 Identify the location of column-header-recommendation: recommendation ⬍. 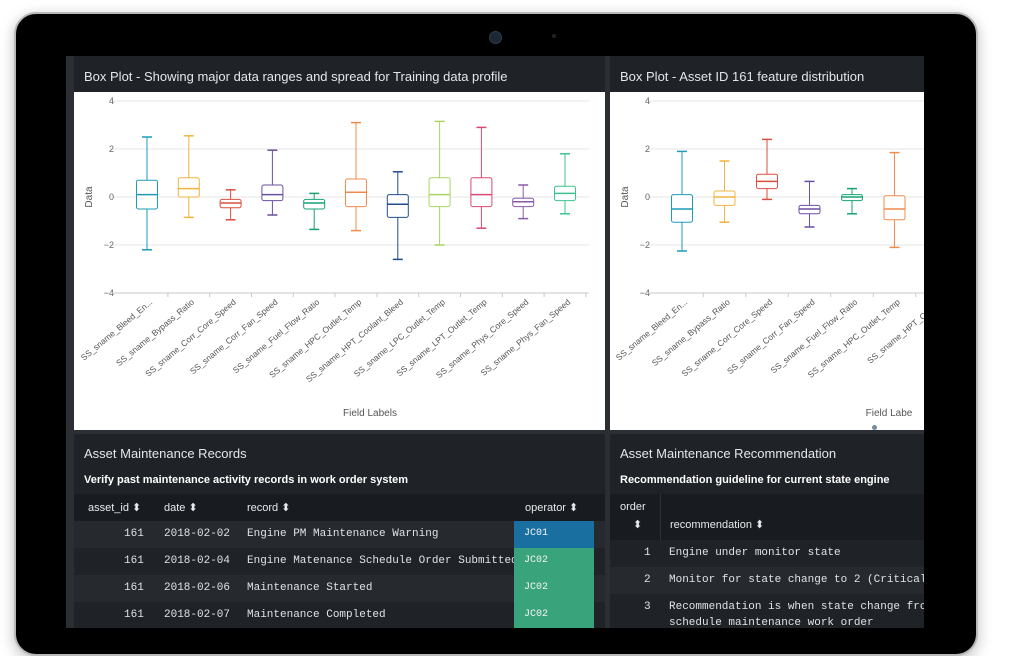
(717, 524).